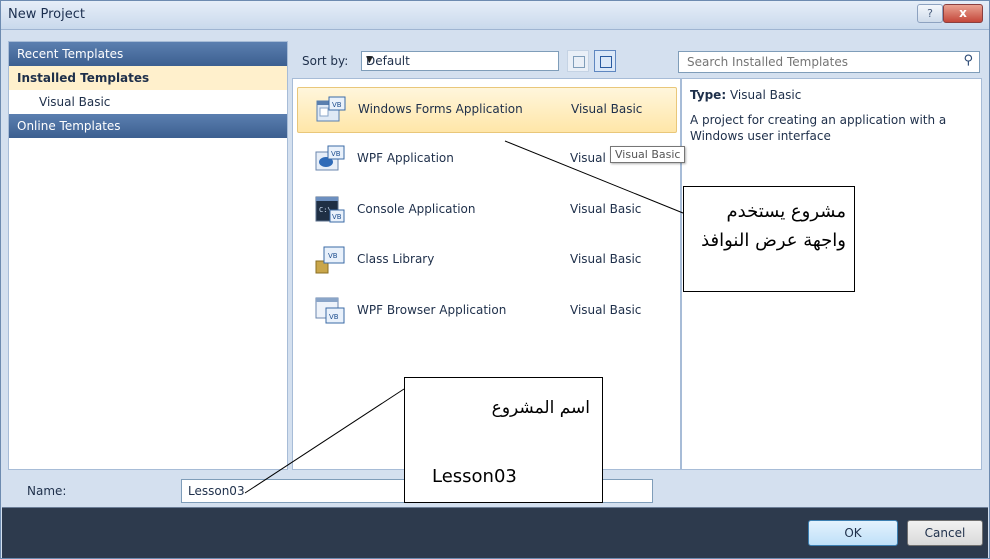 The height and width of the screenshot is (559, 990). I want to click on callout-pointer-line-top, so click(594, 177).